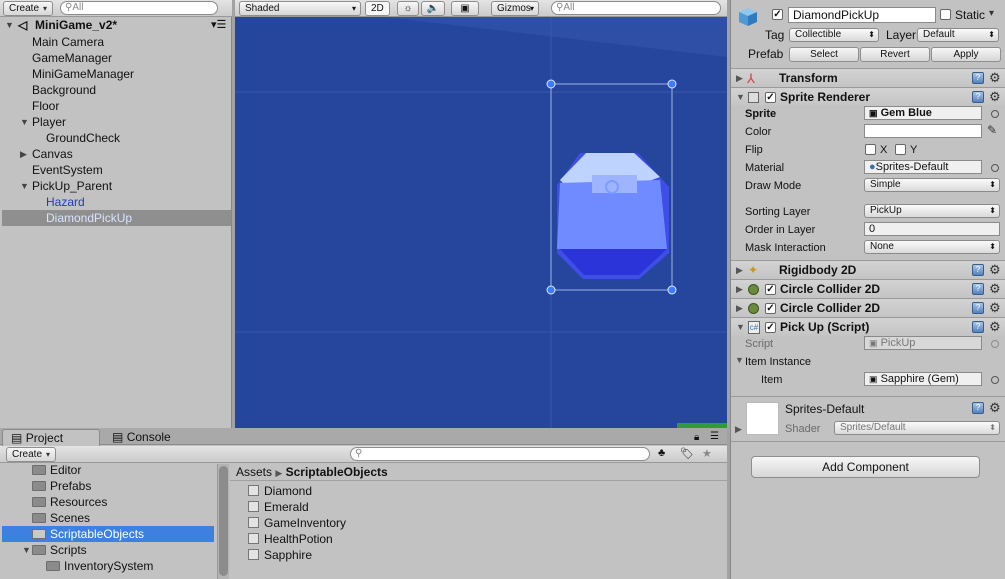 This screenshot has width=1005, height=579. I want to click on hierarchy-search-input: ⚲All, so click(139, 8).